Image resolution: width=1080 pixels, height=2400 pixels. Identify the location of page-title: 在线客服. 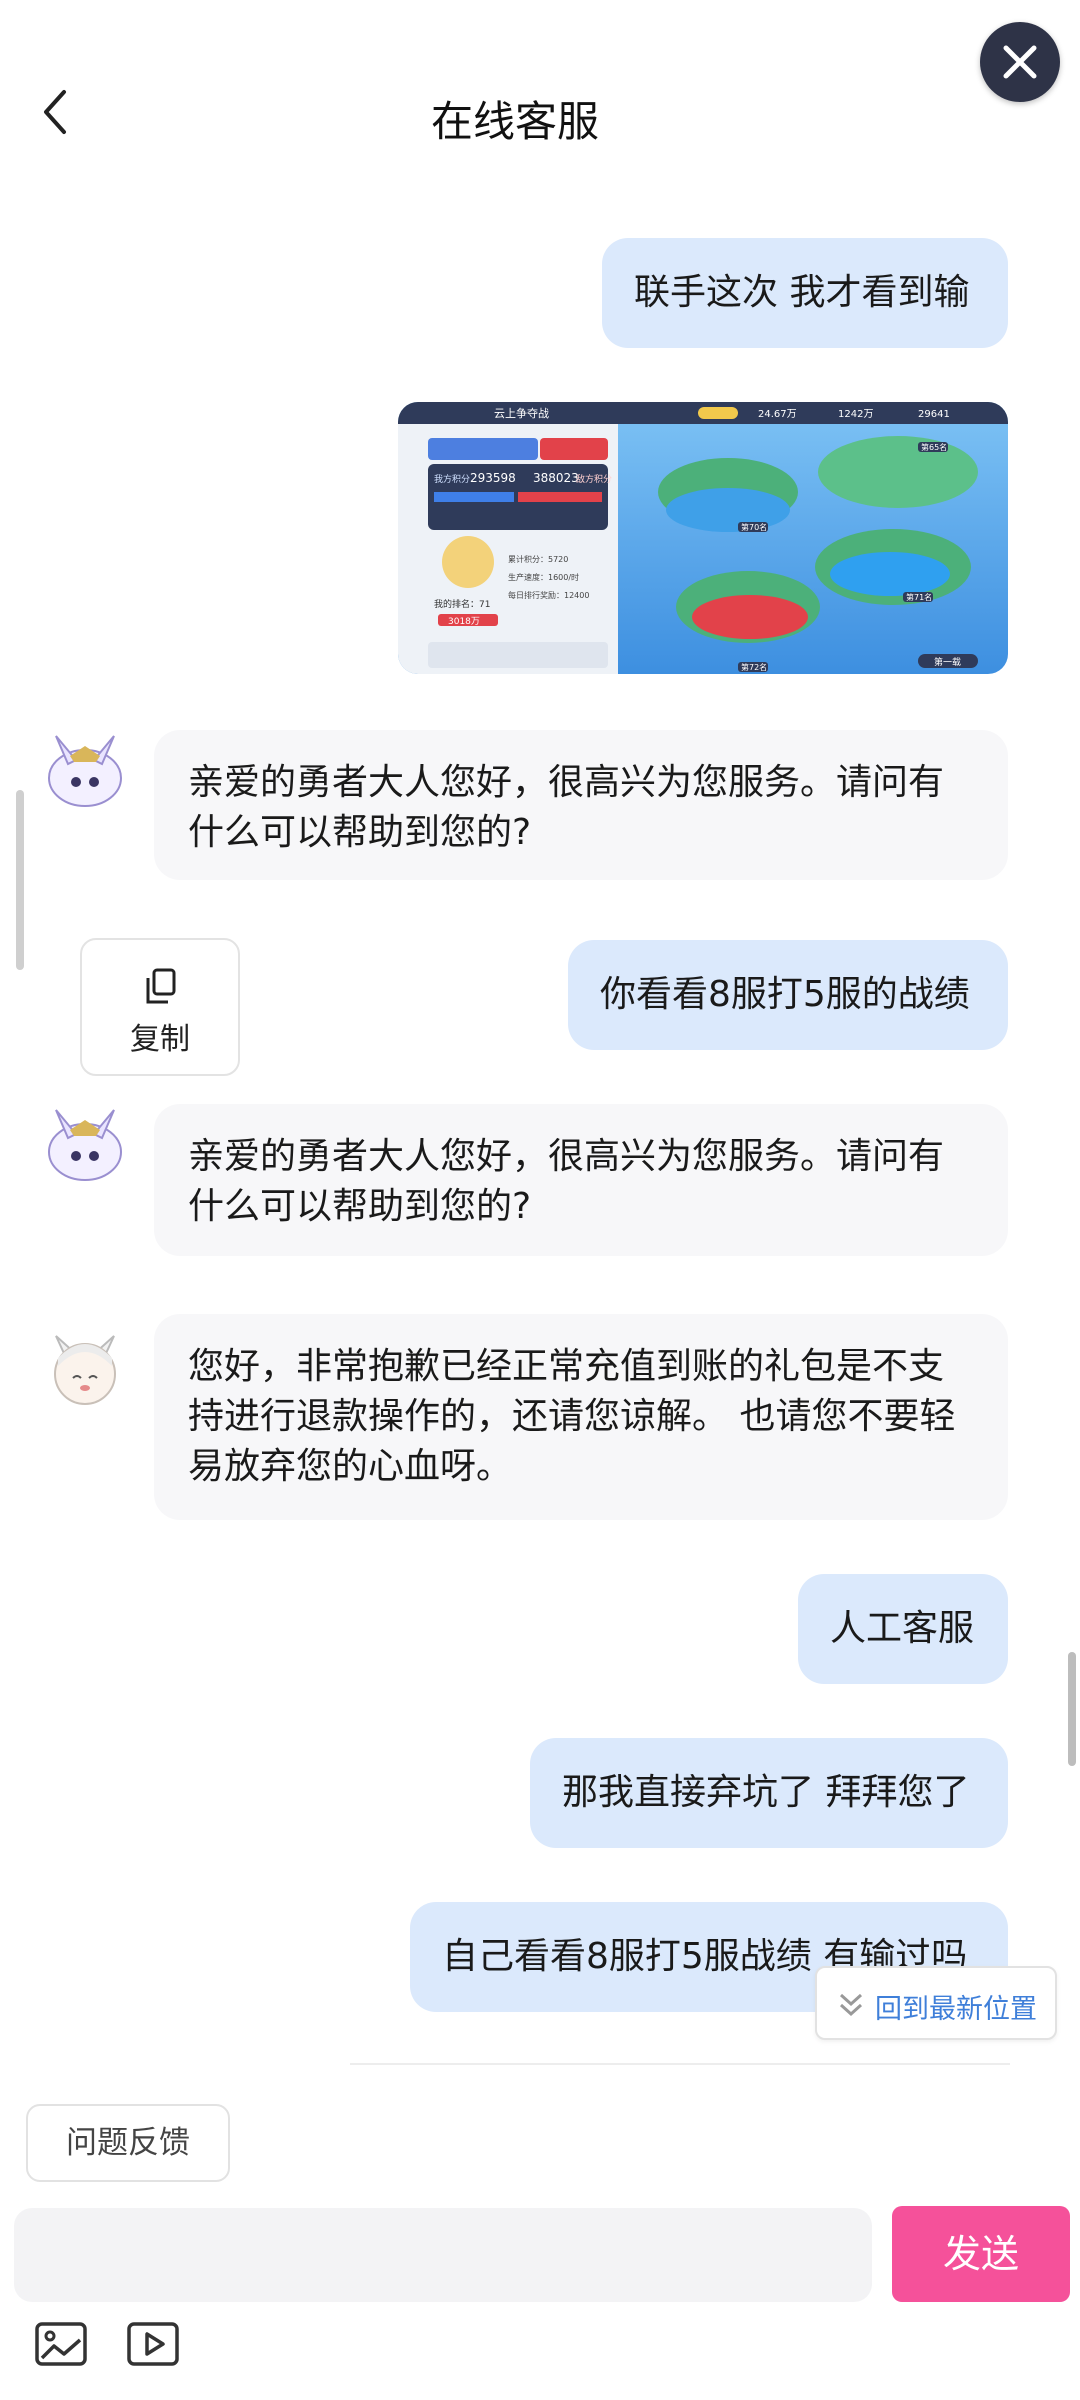
(514, 121).